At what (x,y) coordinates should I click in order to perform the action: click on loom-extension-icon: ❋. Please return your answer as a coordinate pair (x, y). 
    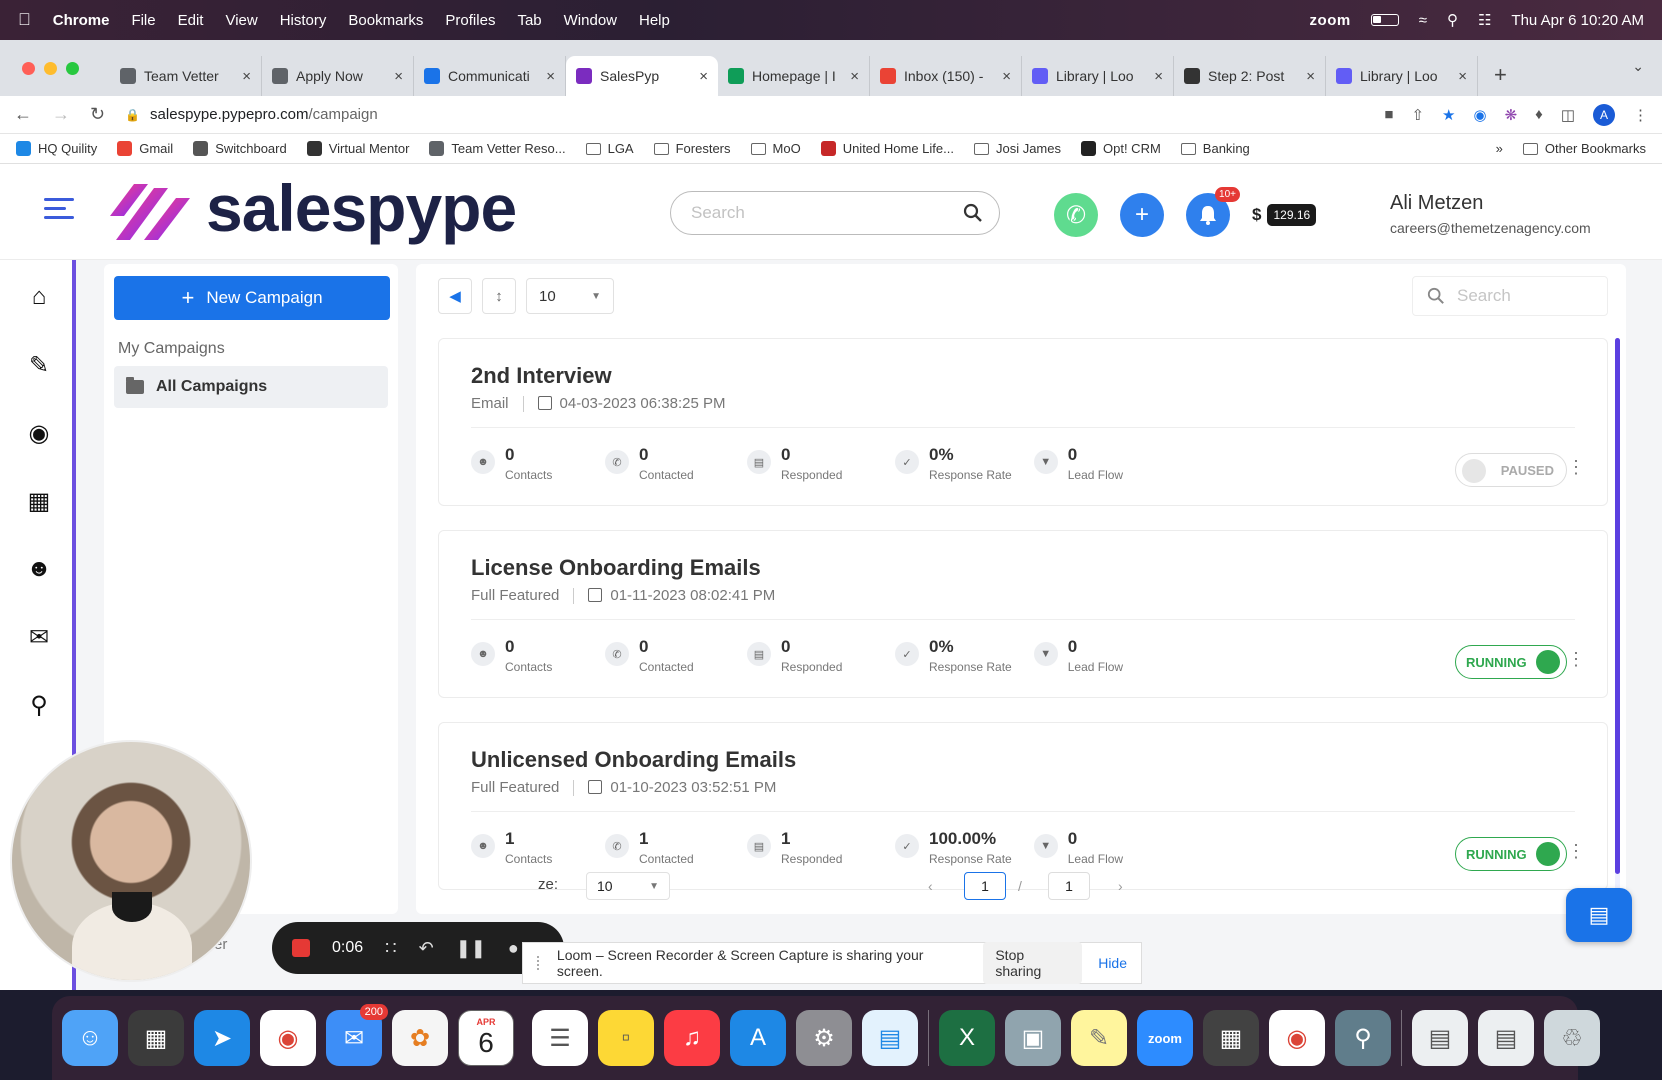
    Looking at the image, I should click on (1511, 115).